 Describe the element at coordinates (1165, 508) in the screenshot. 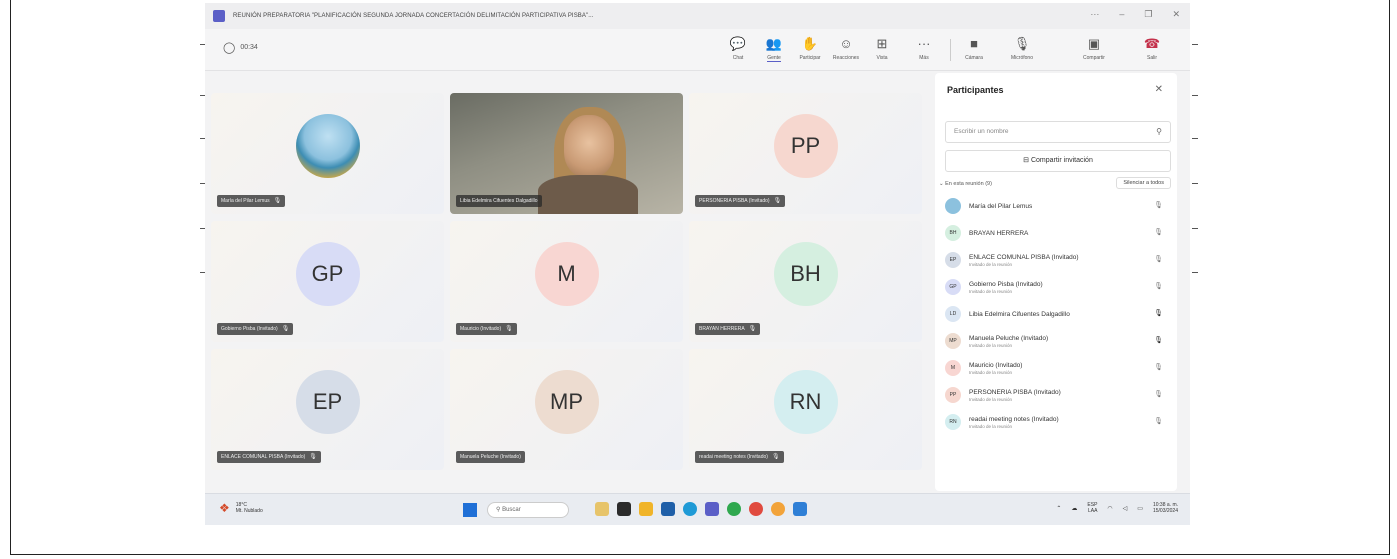

I see `clock: 10:38 a. m. 15/03/2024` at that location.